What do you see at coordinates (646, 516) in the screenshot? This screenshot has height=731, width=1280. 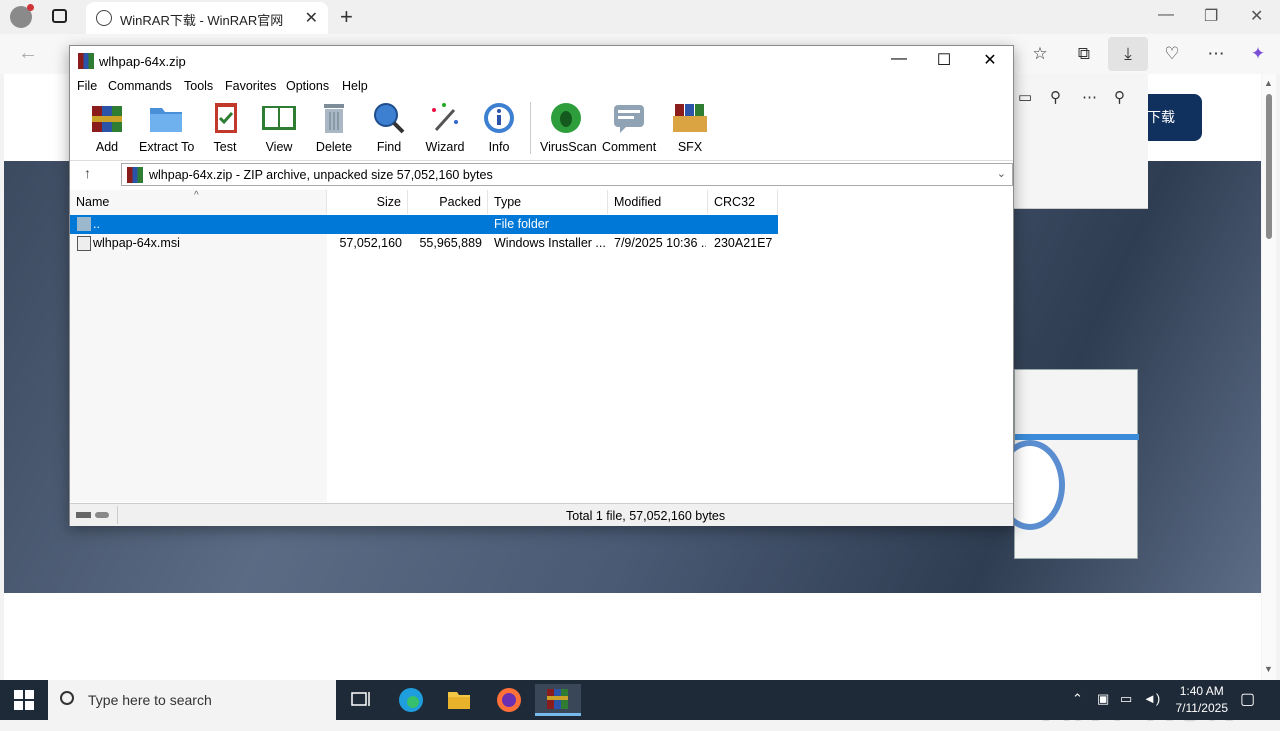 I see `status-text: Total 1 file, 57,052,160 bytes` at bounding box center [646, 516].